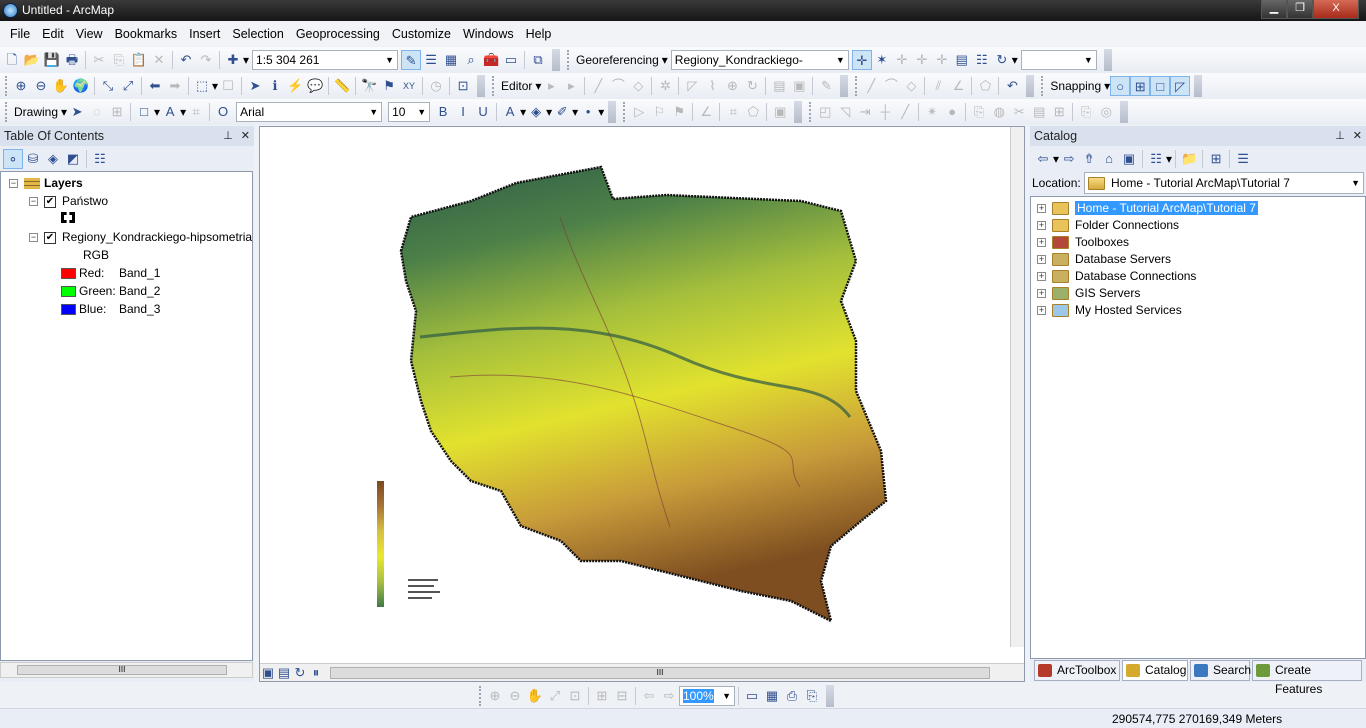 The image size is (1366, 728). Describe the element at coordinates (1075, 86) in the screenshot. I see `snapping-menu: Snapping` at that location.